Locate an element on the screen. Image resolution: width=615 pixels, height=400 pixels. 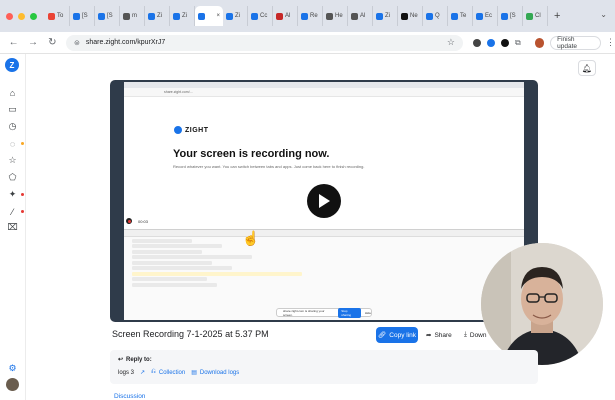
puzzle-icon: ⧉ is located at coordinates (518, 43).